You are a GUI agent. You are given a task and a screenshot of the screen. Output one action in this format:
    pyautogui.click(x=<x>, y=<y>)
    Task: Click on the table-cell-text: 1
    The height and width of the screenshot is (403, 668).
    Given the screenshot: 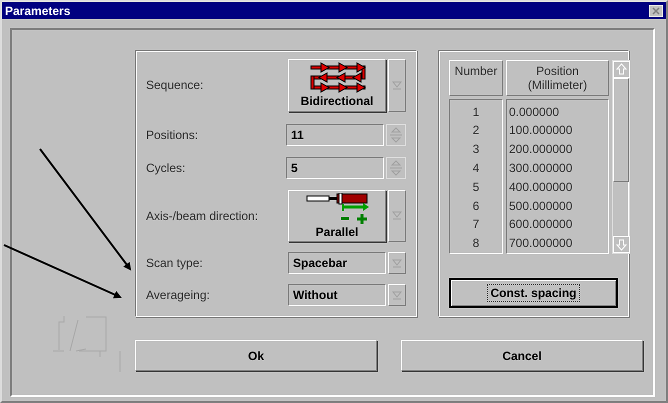 What is the action you would take?
    pyautogui.click(x=476, y=112)
    